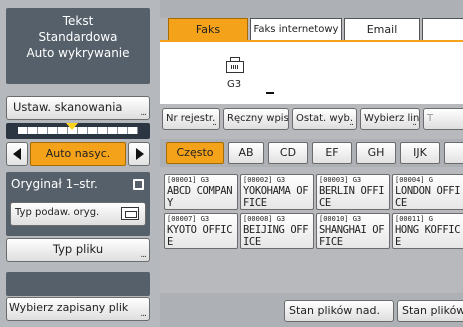 The height and width of the screenshot is (327, 463). What do you see at coordinates (443, 119) in the screenshot?
I see `more-tools-button: T` at bounding box center [443, 119].